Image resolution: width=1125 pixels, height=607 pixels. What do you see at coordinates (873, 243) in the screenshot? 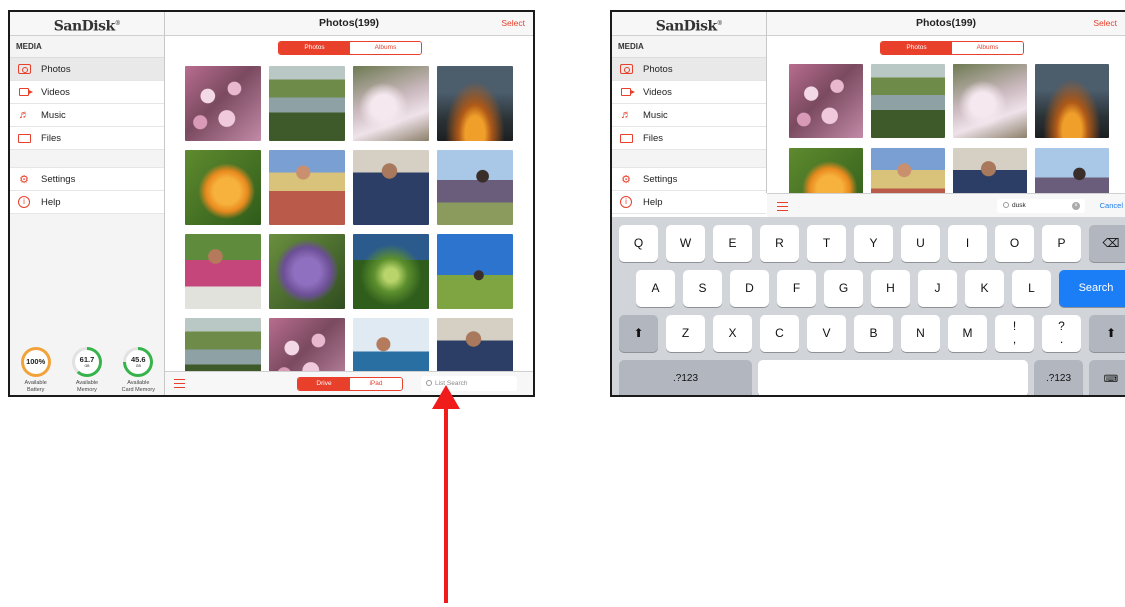
I see `key-y: Y` at bounding box center [873, 243].